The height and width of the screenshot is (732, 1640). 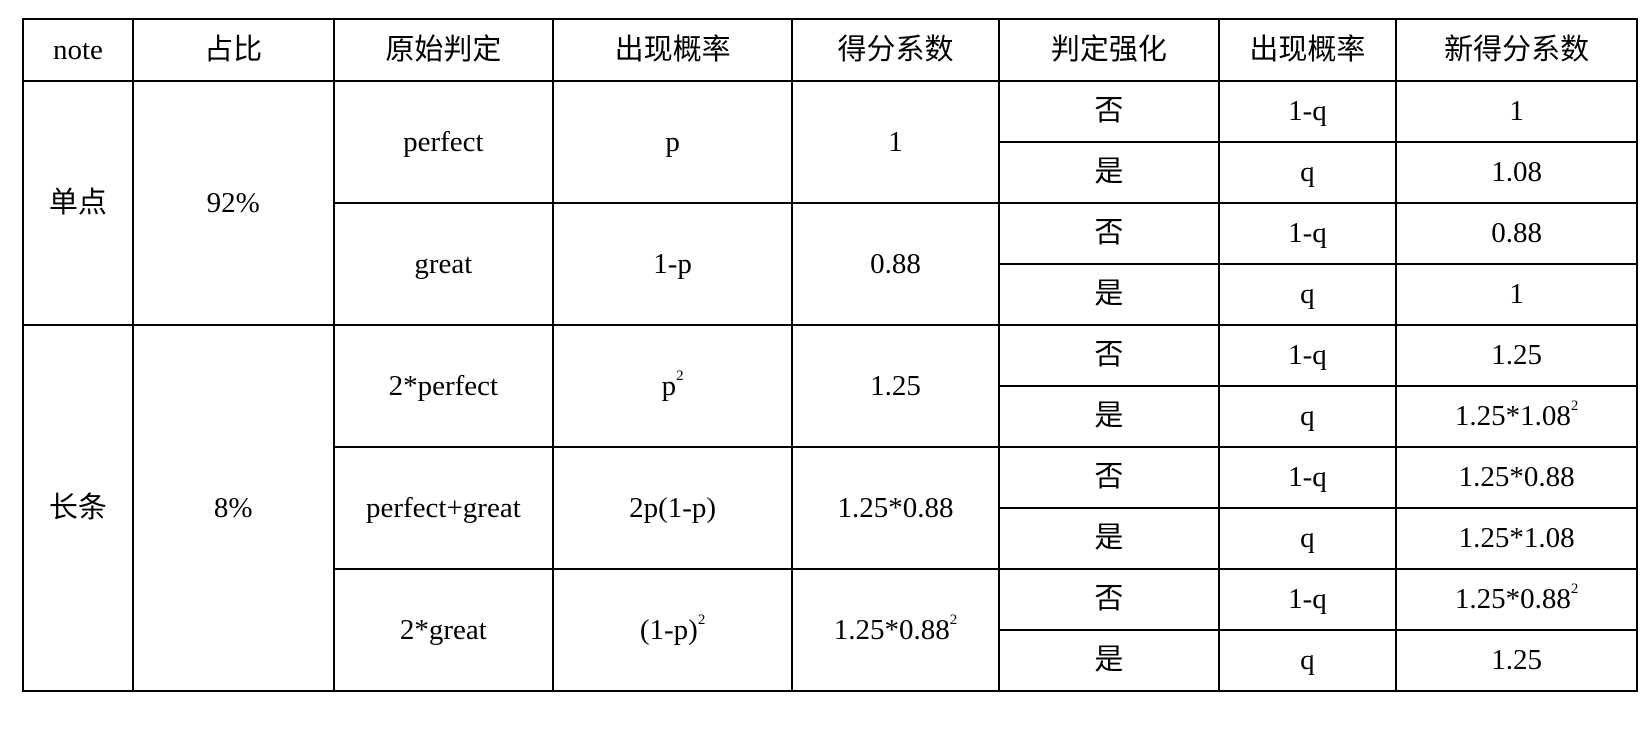 I want to click on probability-cell: p, so click(x=672, y=142).